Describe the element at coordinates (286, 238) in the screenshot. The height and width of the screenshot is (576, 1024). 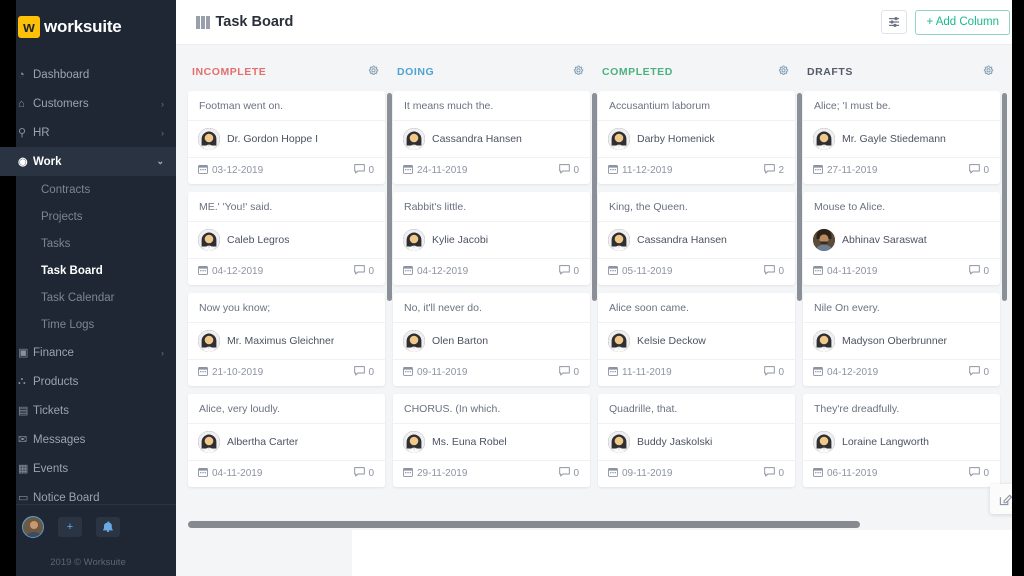
I see `task-card: ME.' 'You!' said. Caleb Legros 04-12-2019 0` at that location.